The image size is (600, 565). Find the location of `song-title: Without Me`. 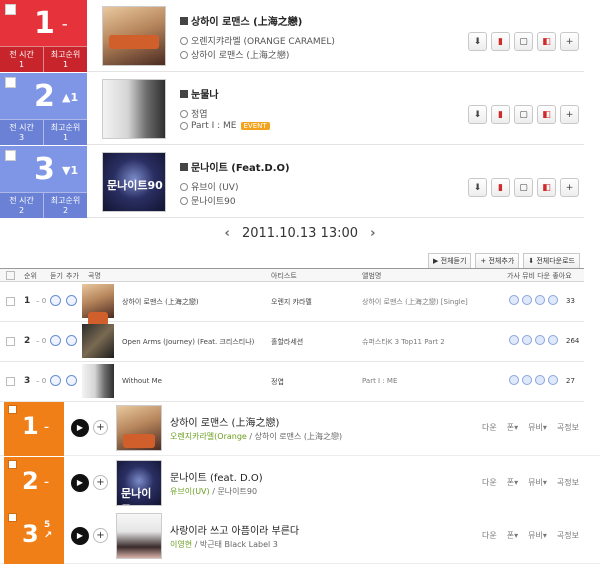

song-title: Without Me is located at coordinates (142, 381).